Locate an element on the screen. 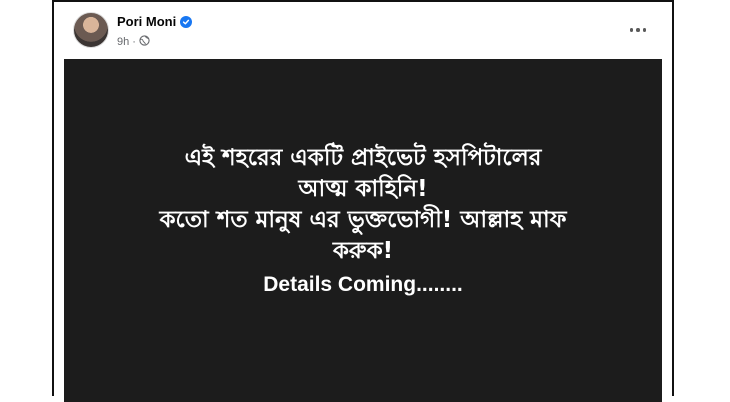  post-header: Pori Moni 9h · is located at coordinates (363, 30).